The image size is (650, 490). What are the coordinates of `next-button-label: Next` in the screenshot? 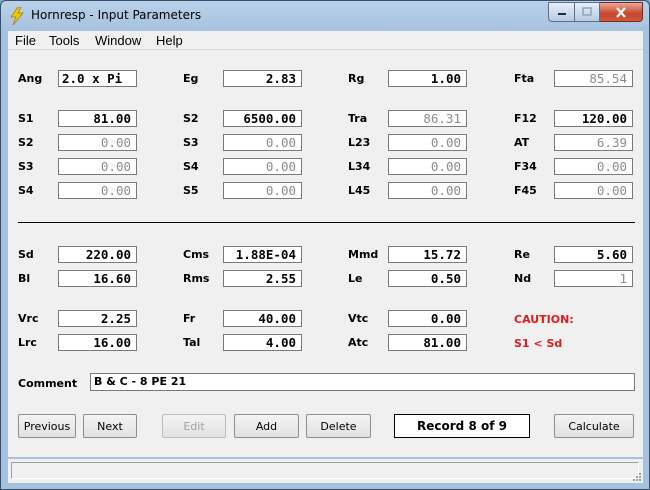 It's located at (110, 426).